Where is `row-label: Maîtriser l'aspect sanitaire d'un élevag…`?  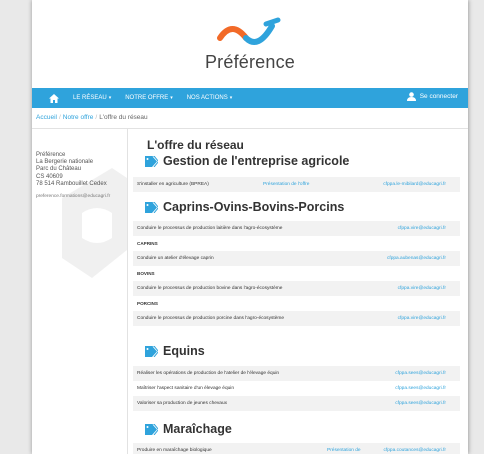 row-label: Maîtriser l'aspect sanitaire d'un élevag… is located at coordinates (186, 388).